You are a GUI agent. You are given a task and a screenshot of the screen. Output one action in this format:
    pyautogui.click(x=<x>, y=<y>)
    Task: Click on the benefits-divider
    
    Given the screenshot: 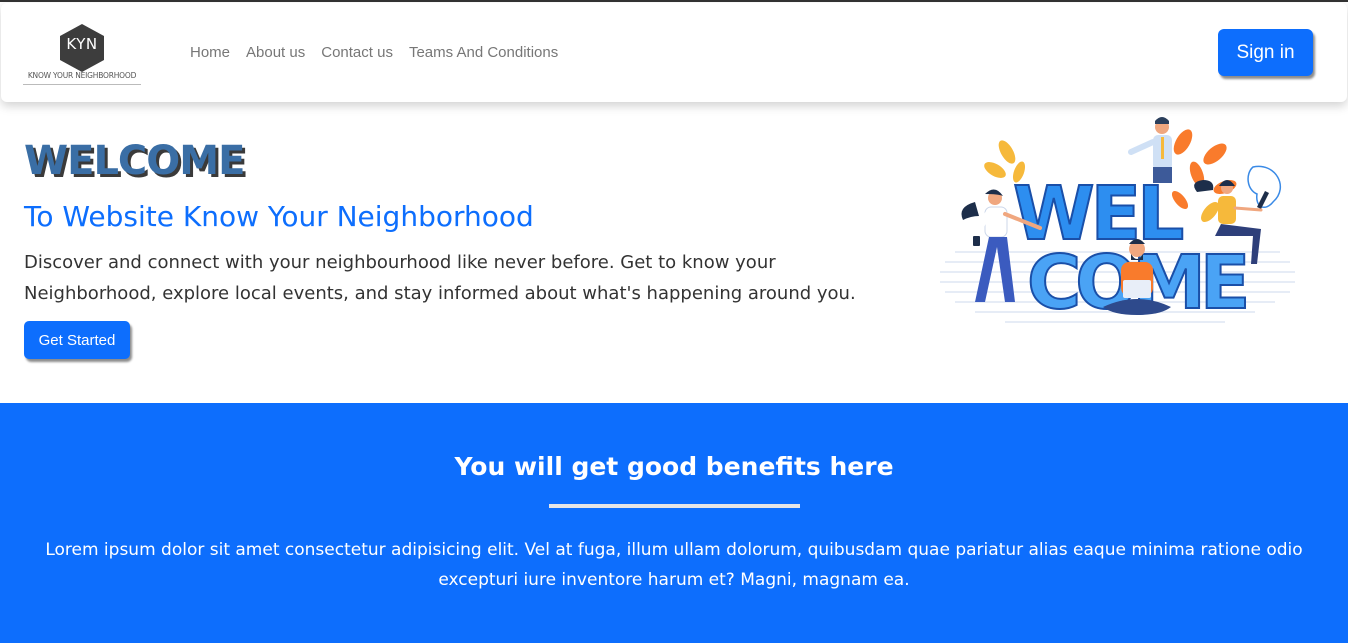 What is the action you would take?
    pyautogui.click(x=674, y=506)
    